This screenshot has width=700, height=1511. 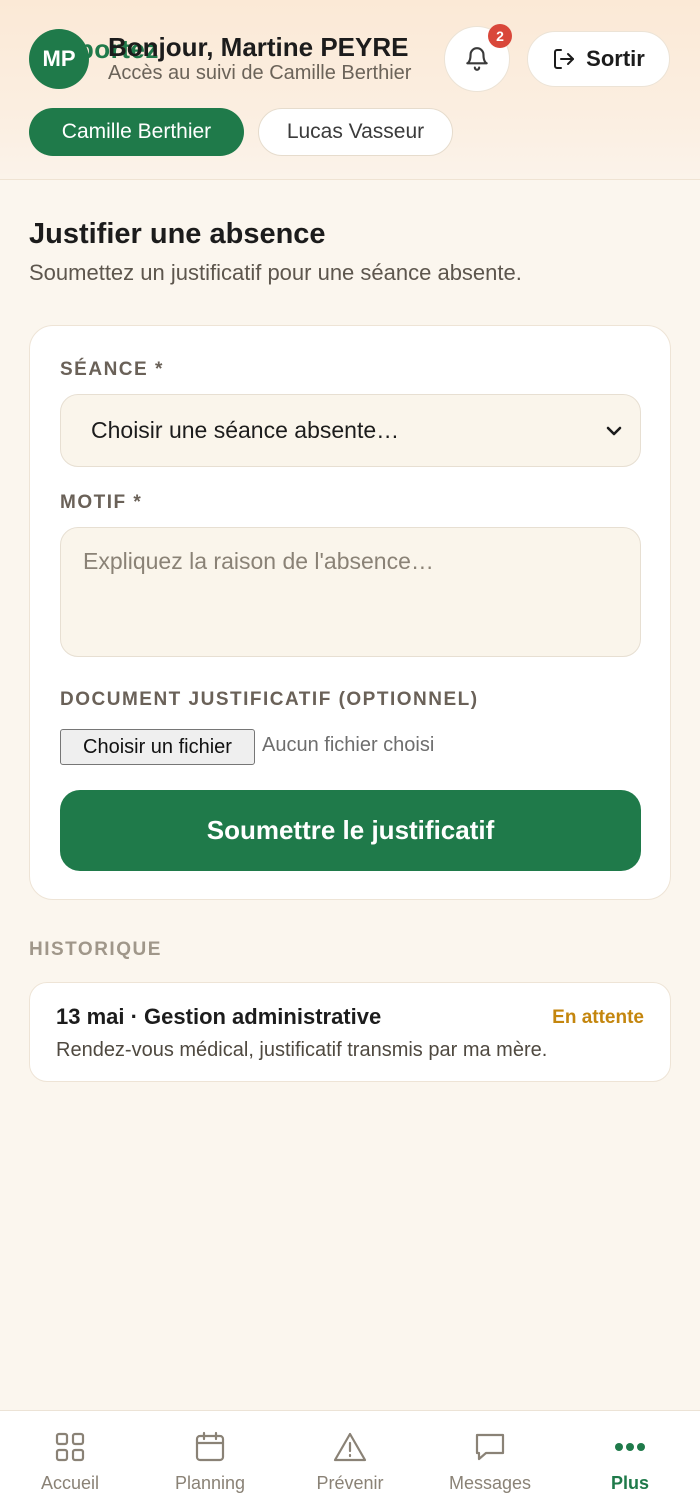 I want to click on calendar-icon, so click(x=210, y=1446).